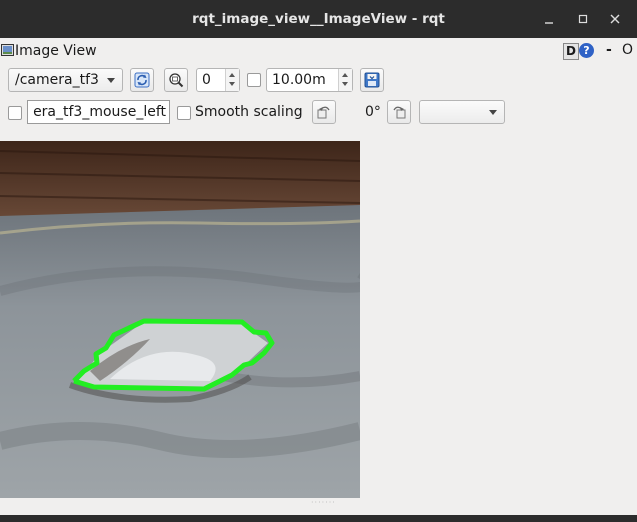 This screenshot has height=522, width=637. I want to click on save-icon, so click(372, 80).